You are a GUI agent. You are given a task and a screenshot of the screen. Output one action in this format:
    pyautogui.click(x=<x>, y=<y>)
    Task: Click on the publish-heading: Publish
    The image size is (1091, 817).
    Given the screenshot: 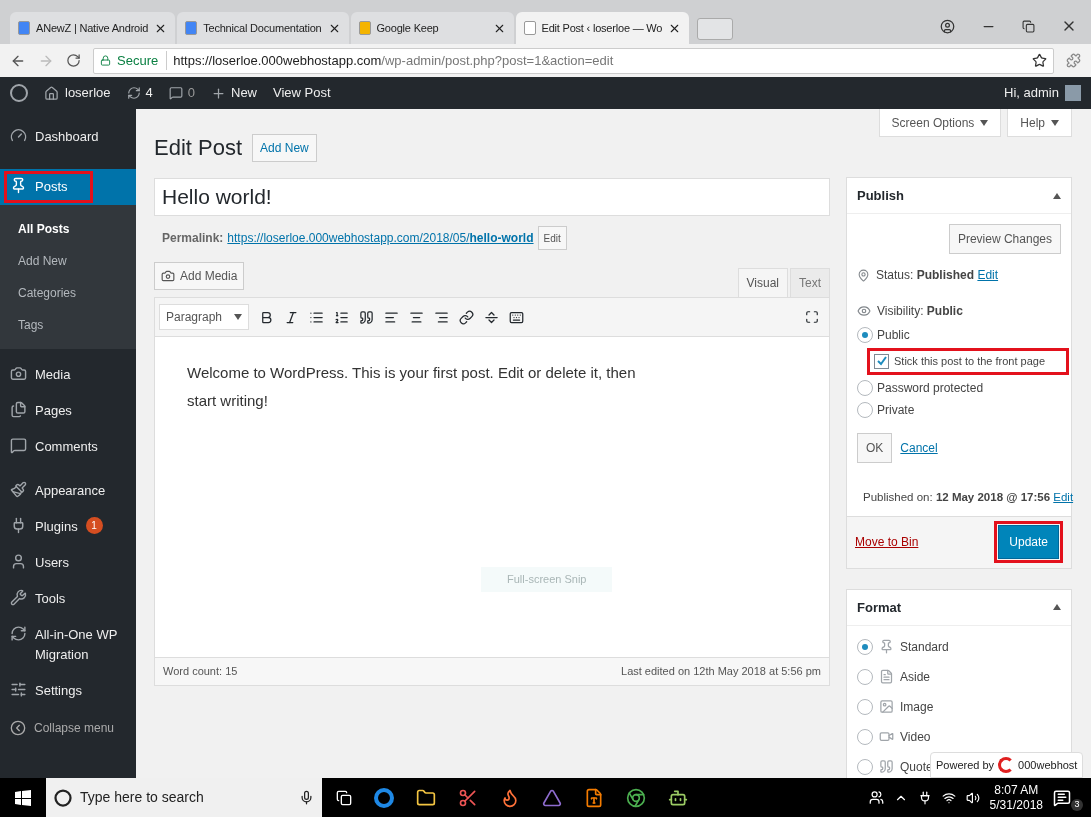 What is the action you would take?
    pyautogui.click(x=880, y=195)
    